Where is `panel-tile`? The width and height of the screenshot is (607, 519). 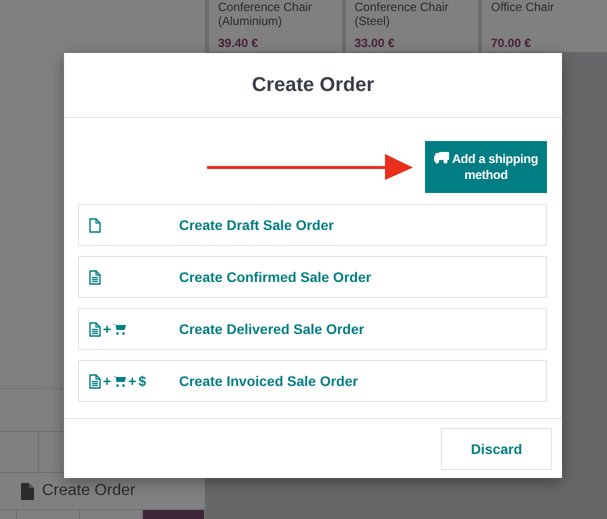 panel-tile is located at coordinates (174, 514).